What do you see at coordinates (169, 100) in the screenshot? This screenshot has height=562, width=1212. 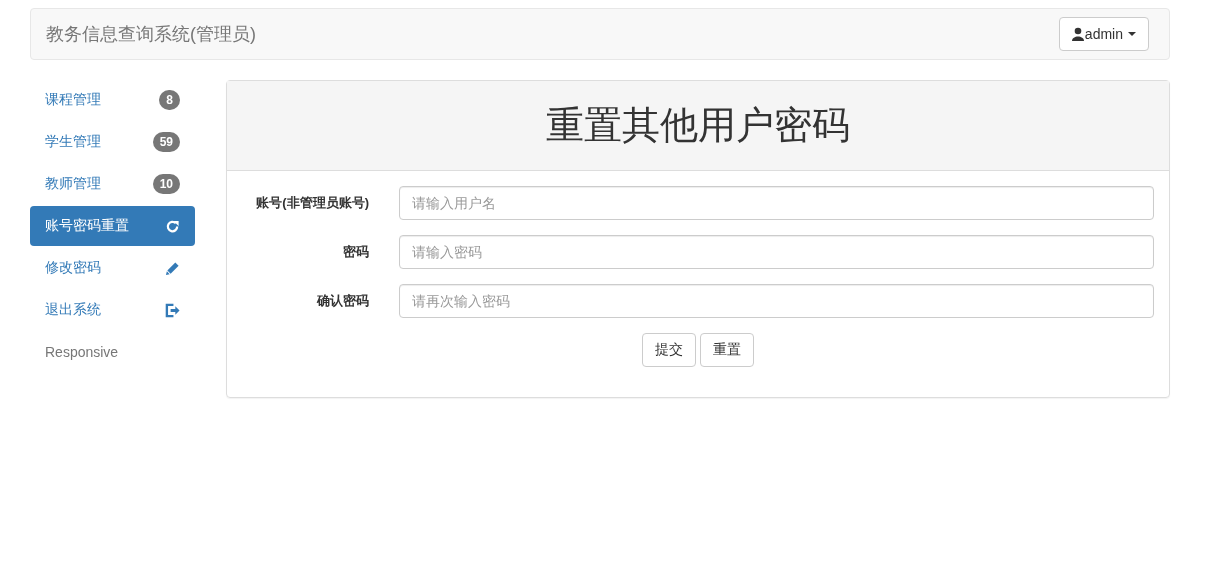 I see `count-badge: 8` at bounding box center [169, 100].